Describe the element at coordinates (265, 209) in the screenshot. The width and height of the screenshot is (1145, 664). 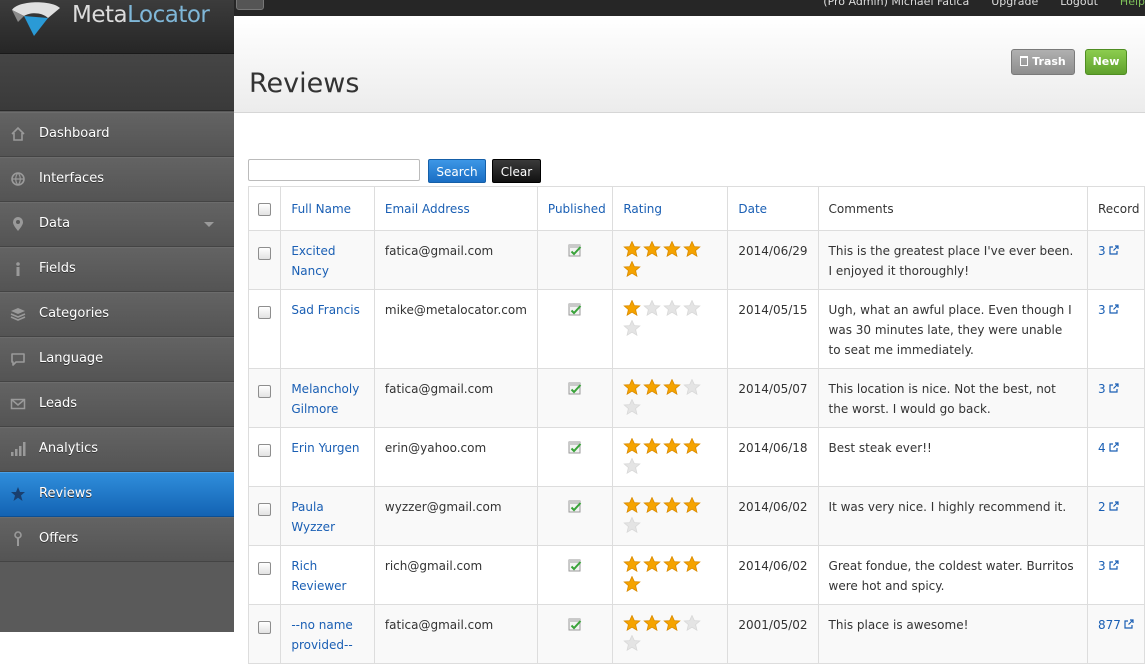
I see `select-all-checkbox` at that location.